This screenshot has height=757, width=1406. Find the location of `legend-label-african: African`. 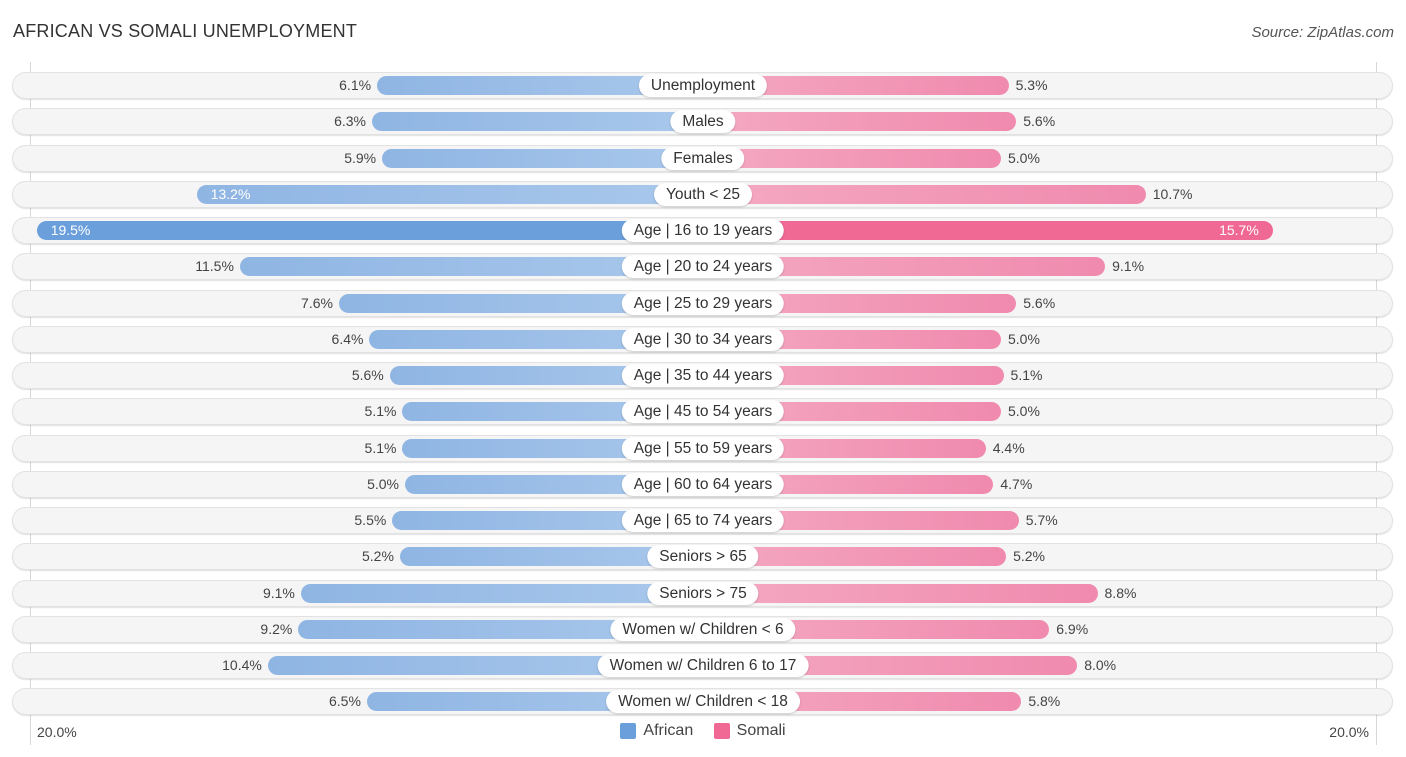

legend-label-african: African is located at coordinates (668, 730).